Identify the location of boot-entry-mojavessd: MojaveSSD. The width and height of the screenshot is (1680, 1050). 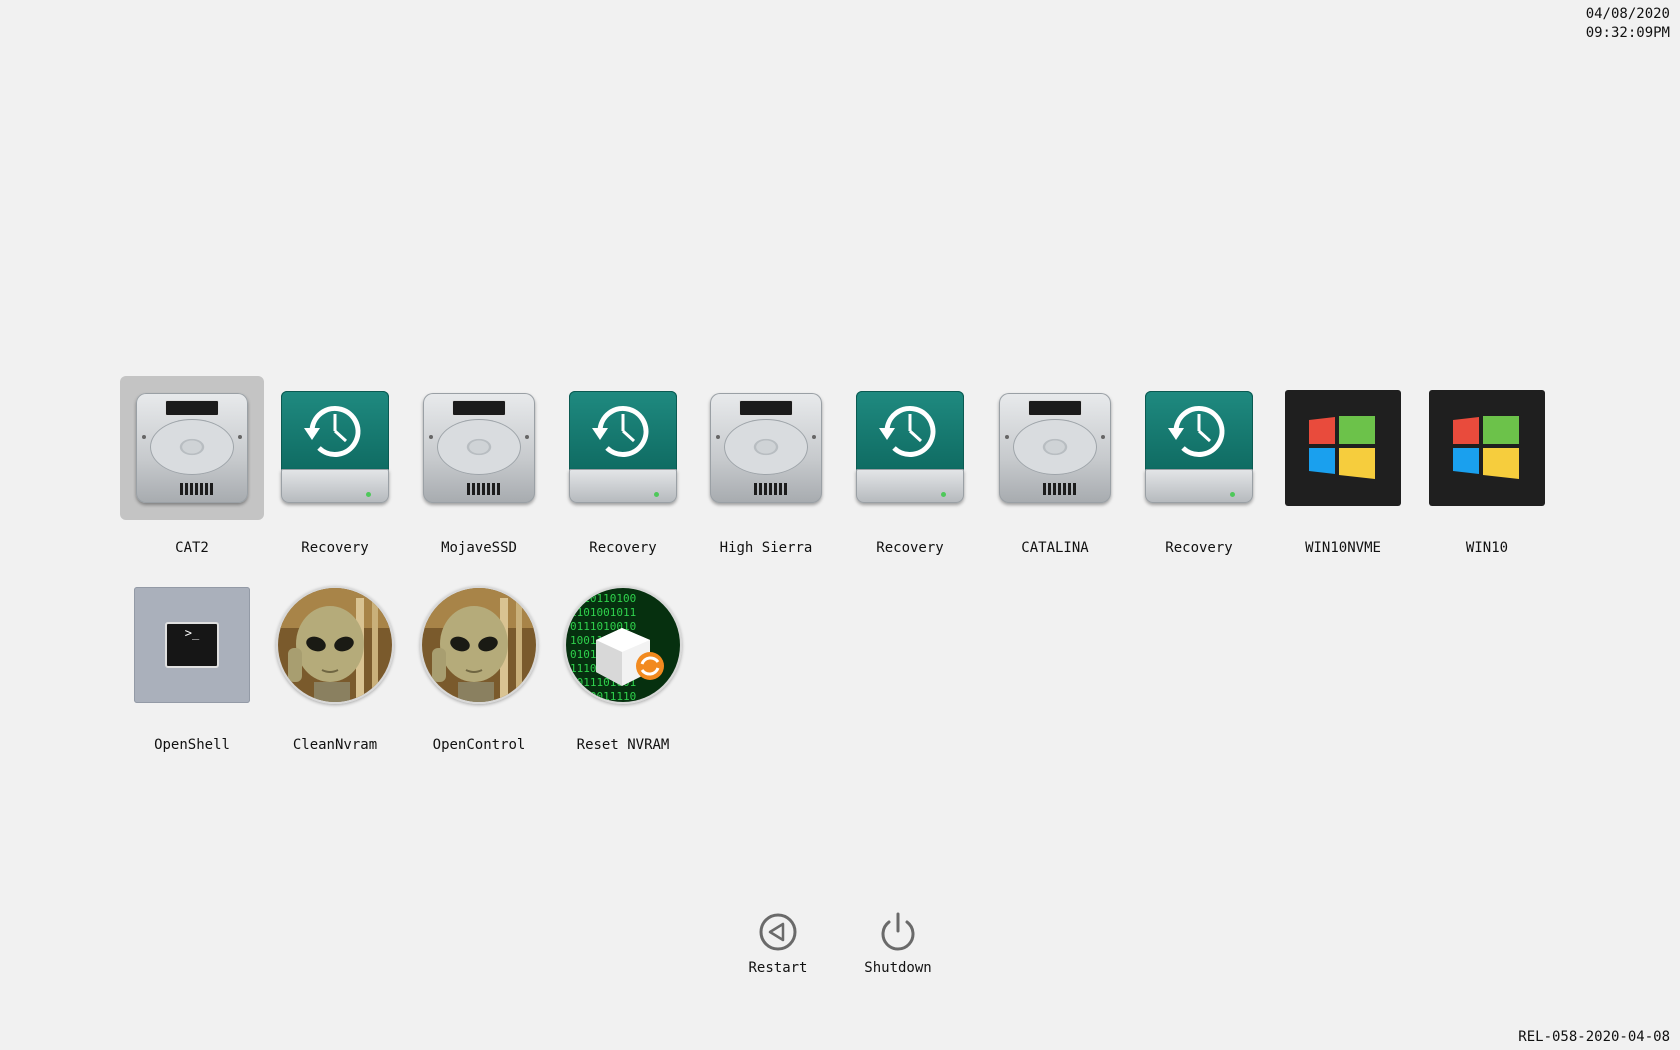
(479, 466).